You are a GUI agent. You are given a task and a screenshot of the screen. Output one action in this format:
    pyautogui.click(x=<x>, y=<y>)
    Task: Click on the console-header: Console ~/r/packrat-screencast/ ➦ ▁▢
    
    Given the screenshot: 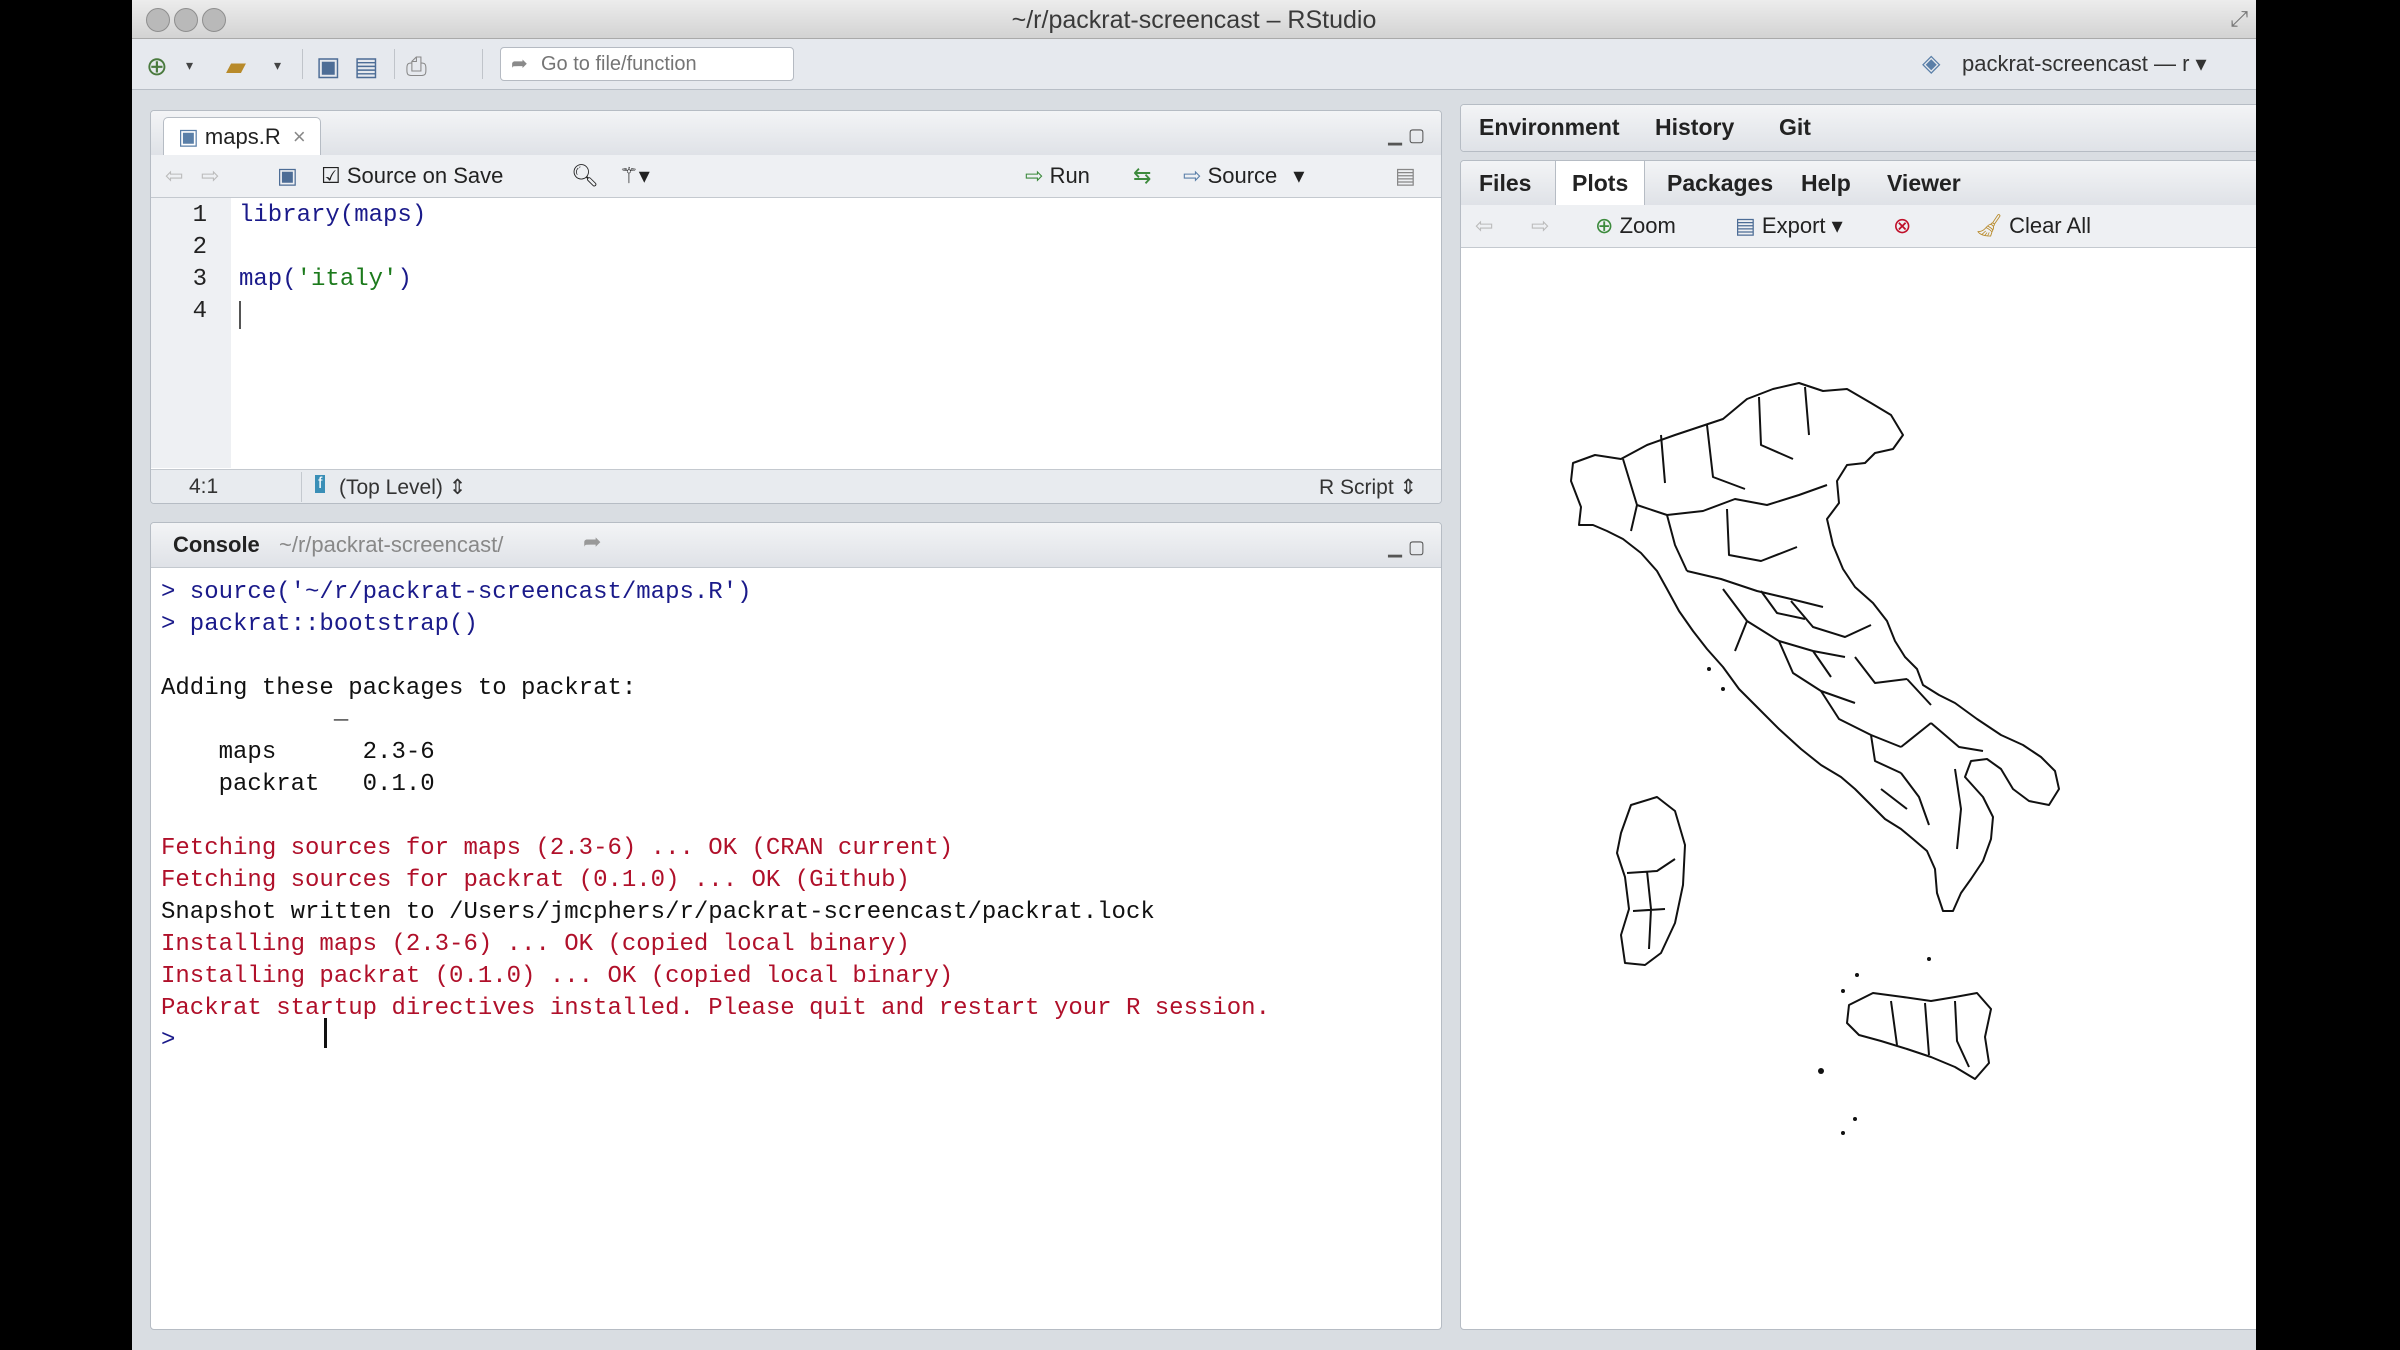 What is the action you would take?
    pyautogui.click(x=796, y=545)
    